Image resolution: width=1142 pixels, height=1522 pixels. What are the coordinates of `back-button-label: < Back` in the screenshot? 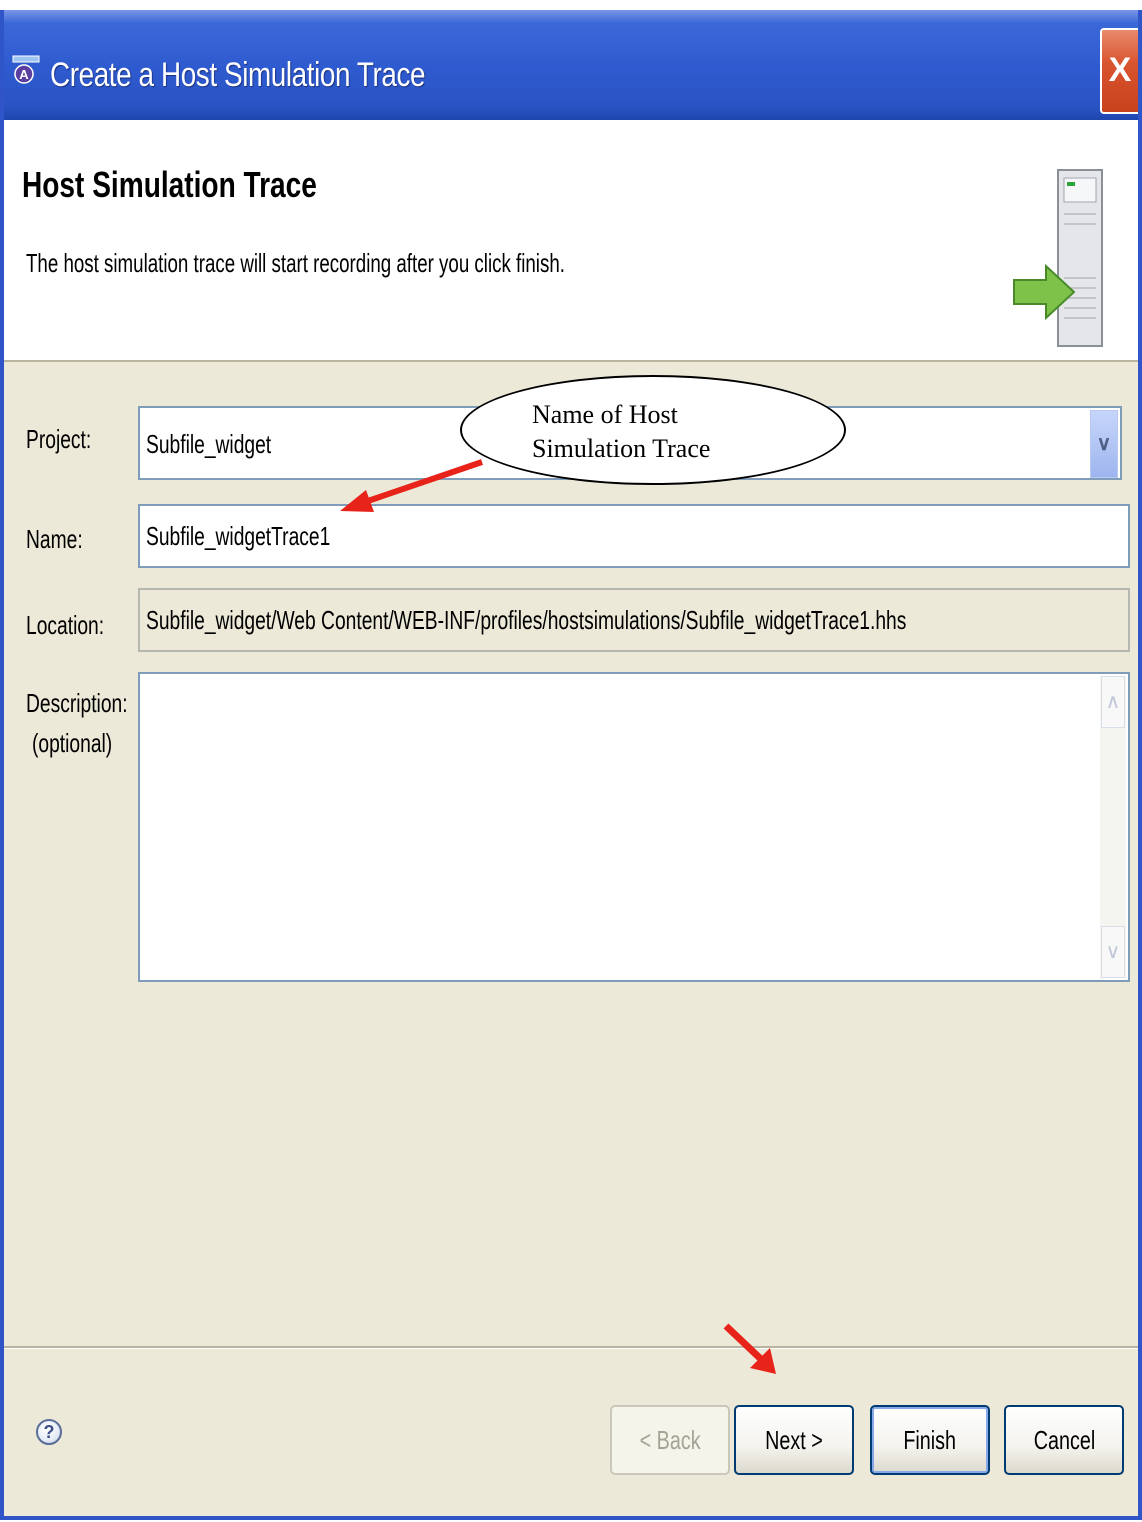 It's located at (670, 1440).